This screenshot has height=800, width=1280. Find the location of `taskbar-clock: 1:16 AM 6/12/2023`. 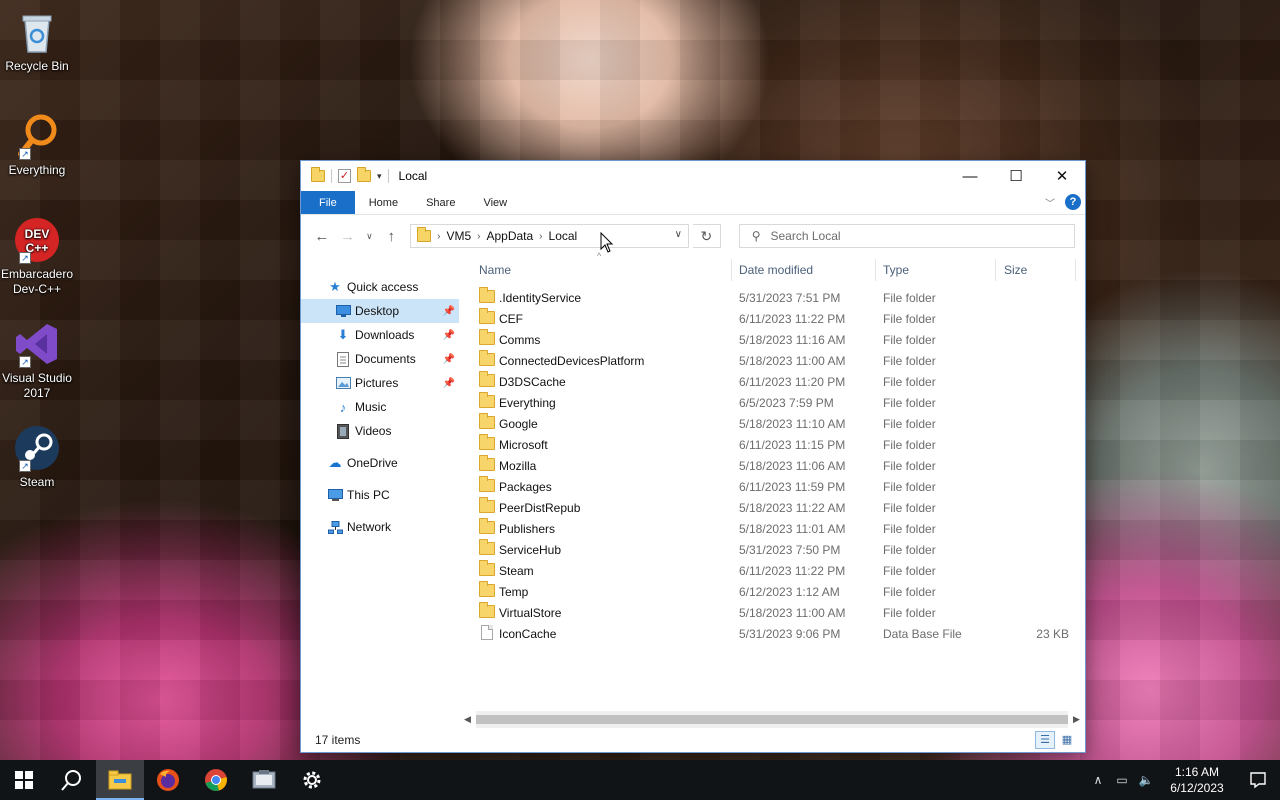

taskbar-clock: 1:16 AM 6/12/2023 is located at coordinates (1197, 780).